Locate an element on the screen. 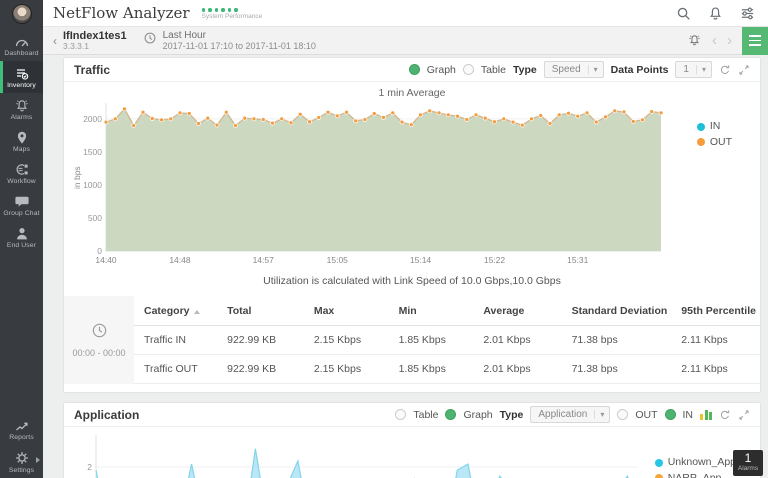 This screenshot has height=478, width=768. sidebar-item-inventory: Inventory is located at coordinates (21, 77).